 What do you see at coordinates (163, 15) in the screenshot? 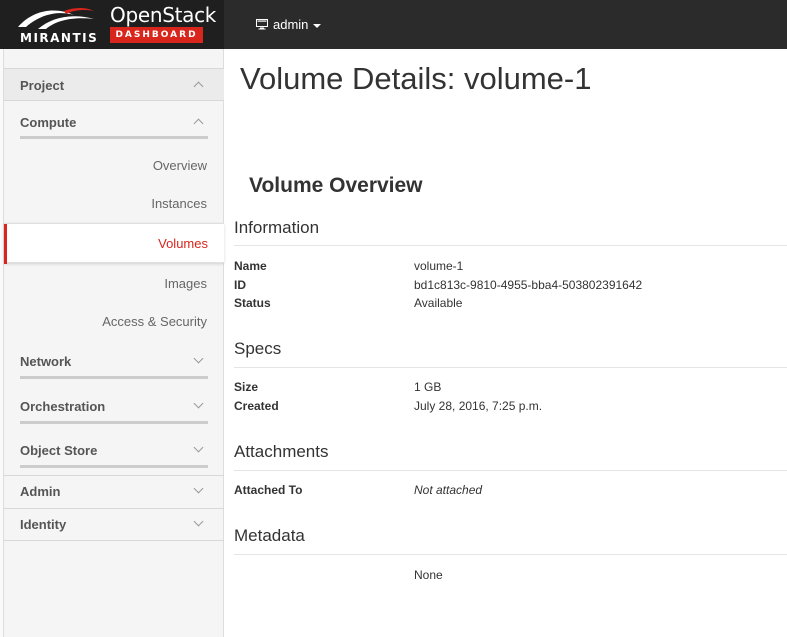
I see `openstack-wordmark: OpenStack` at bounding box center [163, 15].